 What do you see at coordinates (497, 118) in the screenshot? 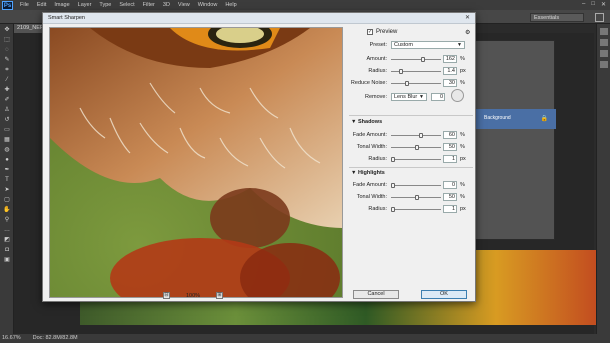
I see `layer-name: Background` at bounding box center [497, 118].